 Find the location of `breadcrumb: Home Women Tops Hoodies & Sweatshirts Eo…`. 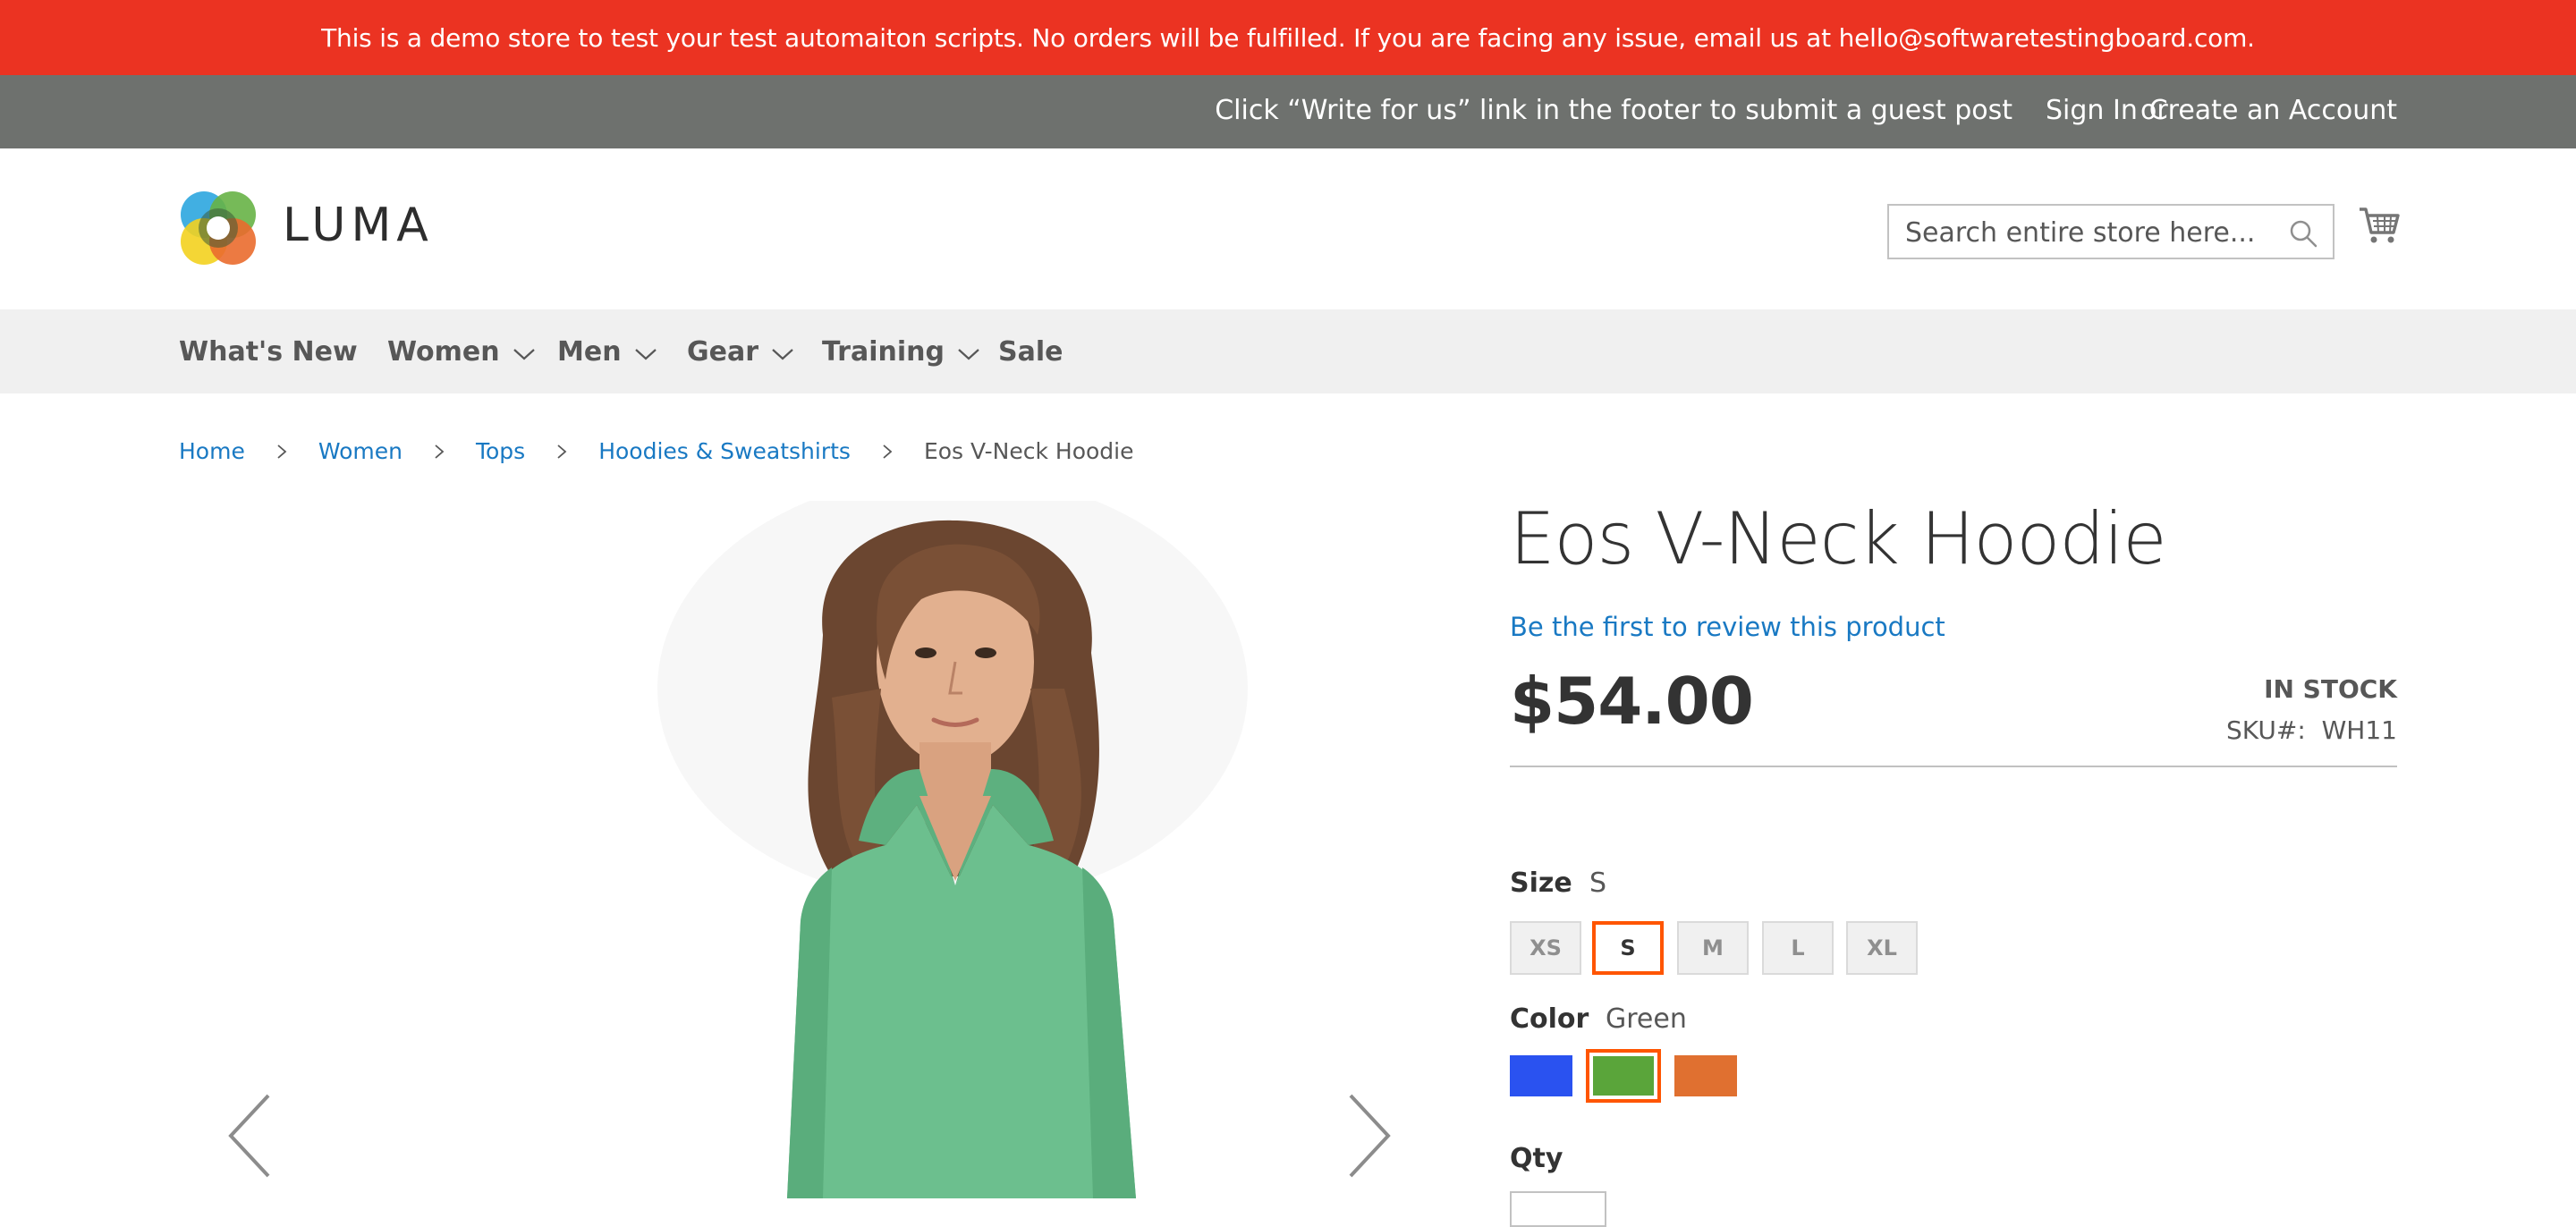

breadcrumb: Home Women Tops Hoodies & Sweatshirts Eo… is located at coordinates (656, 451).